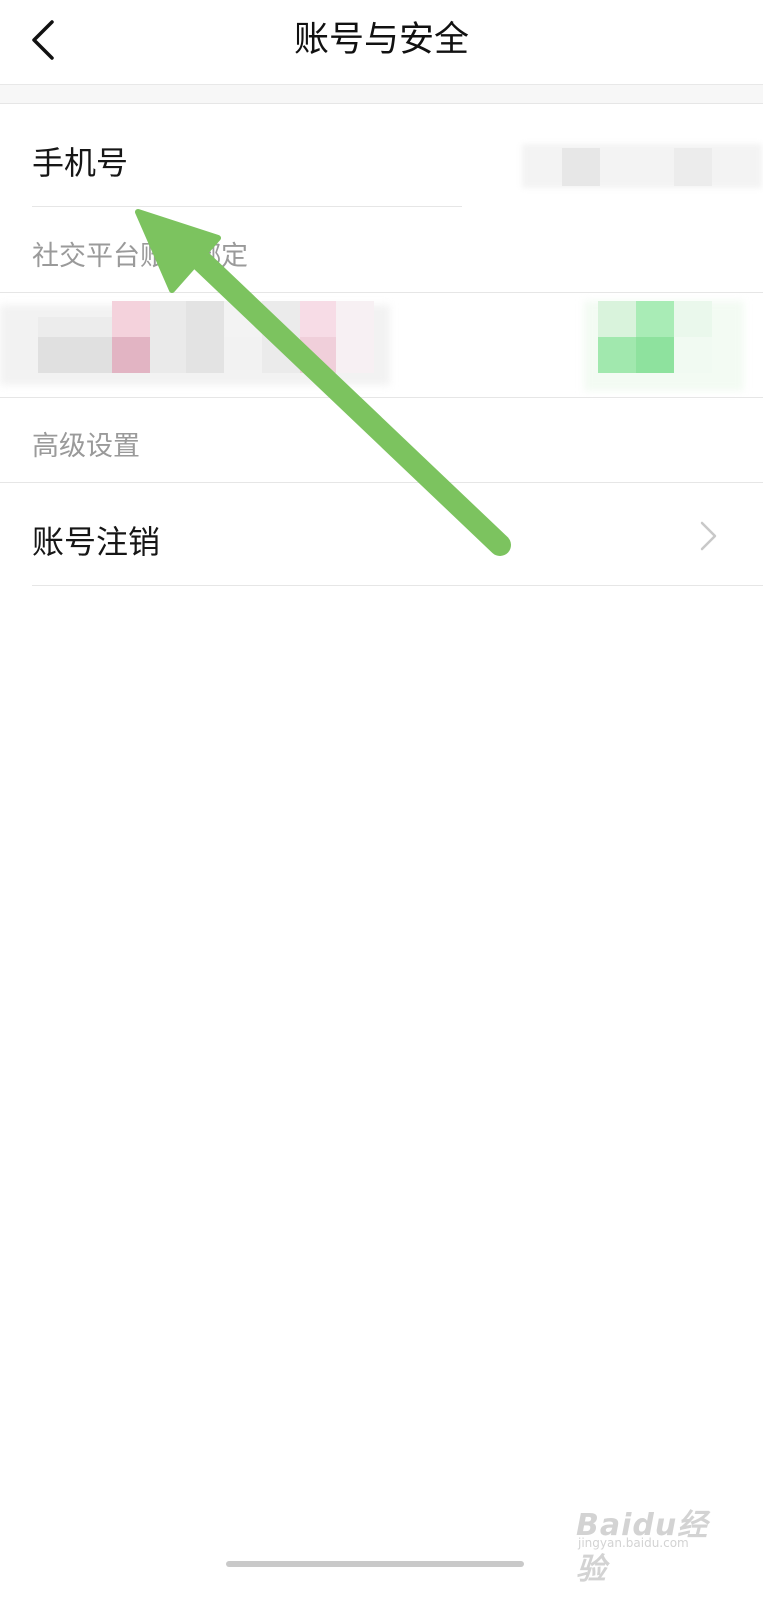 Image resolution: width=763 pixels, height=1600 pixels. What do you see at coordinates (86, 446) in the screenshot?
I see `section-label-advanced: 高级设置` at bounding box center [86, 446].